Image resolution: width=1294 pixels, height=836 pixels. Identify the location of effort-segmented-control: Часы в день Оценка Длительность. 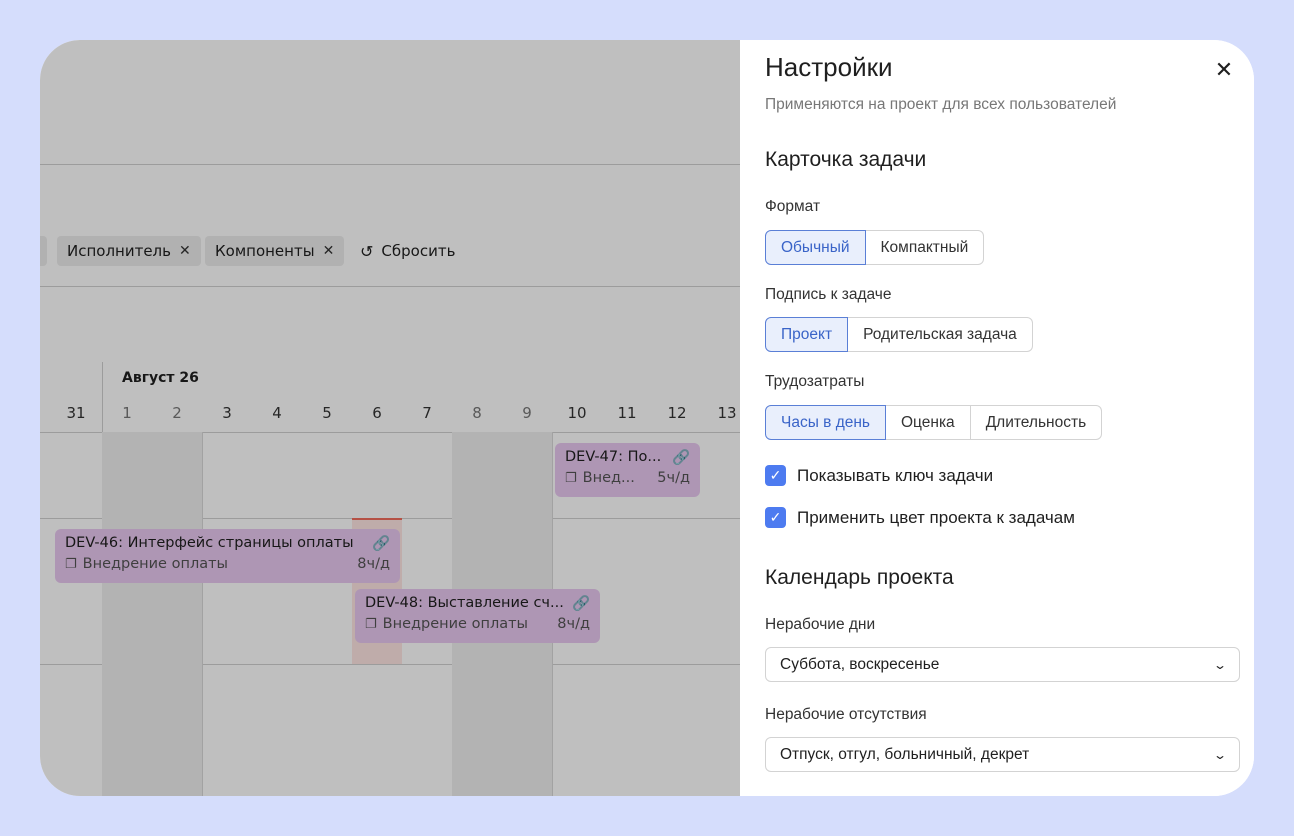
(934, 422).